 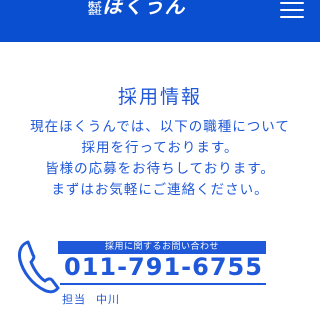 I want to click on company-logo: 株式会社 ほくうん, so click(x=137, y=9).